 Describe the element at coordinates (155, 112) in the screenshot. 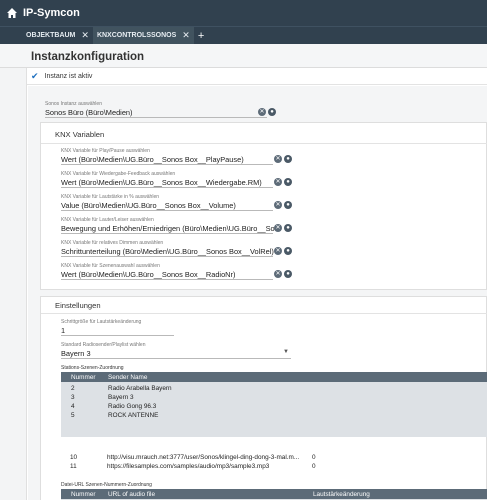

I see `sonos-instance-select: Sonos Büro (Büro\Medien)` at that location.